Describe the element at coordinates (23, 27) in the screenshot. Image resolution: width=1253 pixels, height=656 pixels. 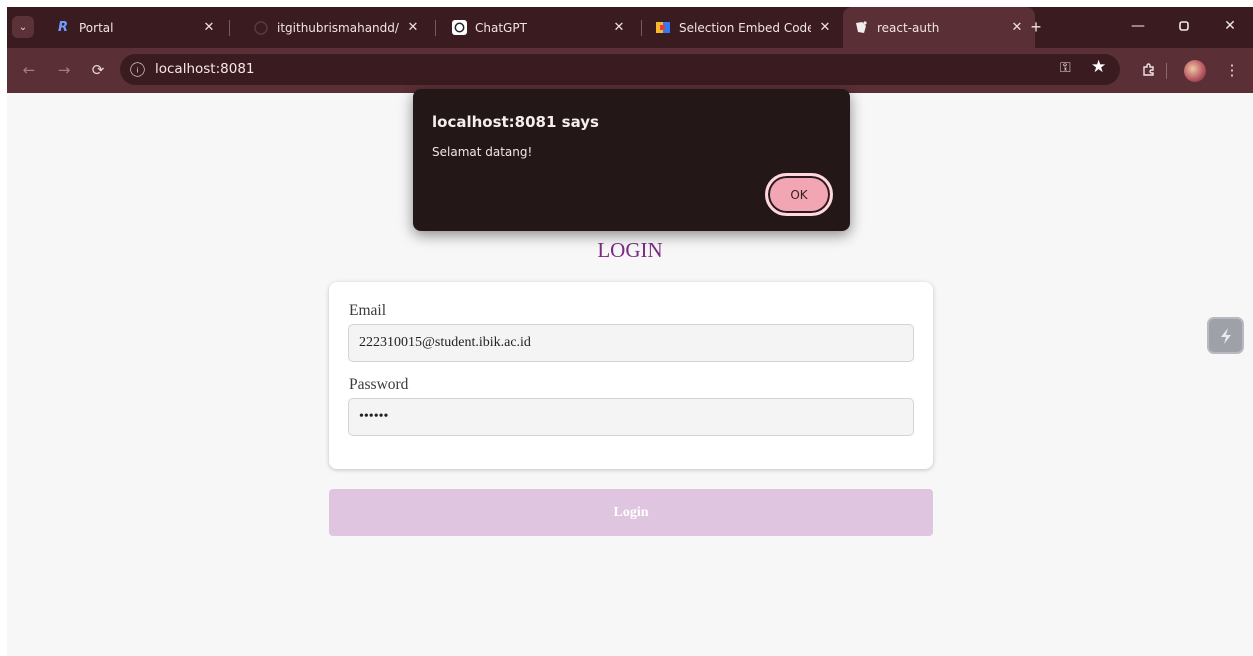
I see `tab-search-chevron-icon: ⌄` at that location.